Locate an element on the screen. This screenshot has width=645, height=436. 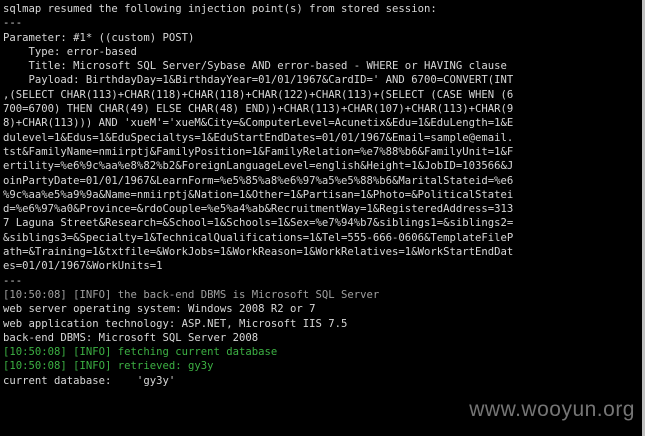
terminal-line: [10:50:08] [INFO] retrieved: gy3y is located at coordinates (108, 366).